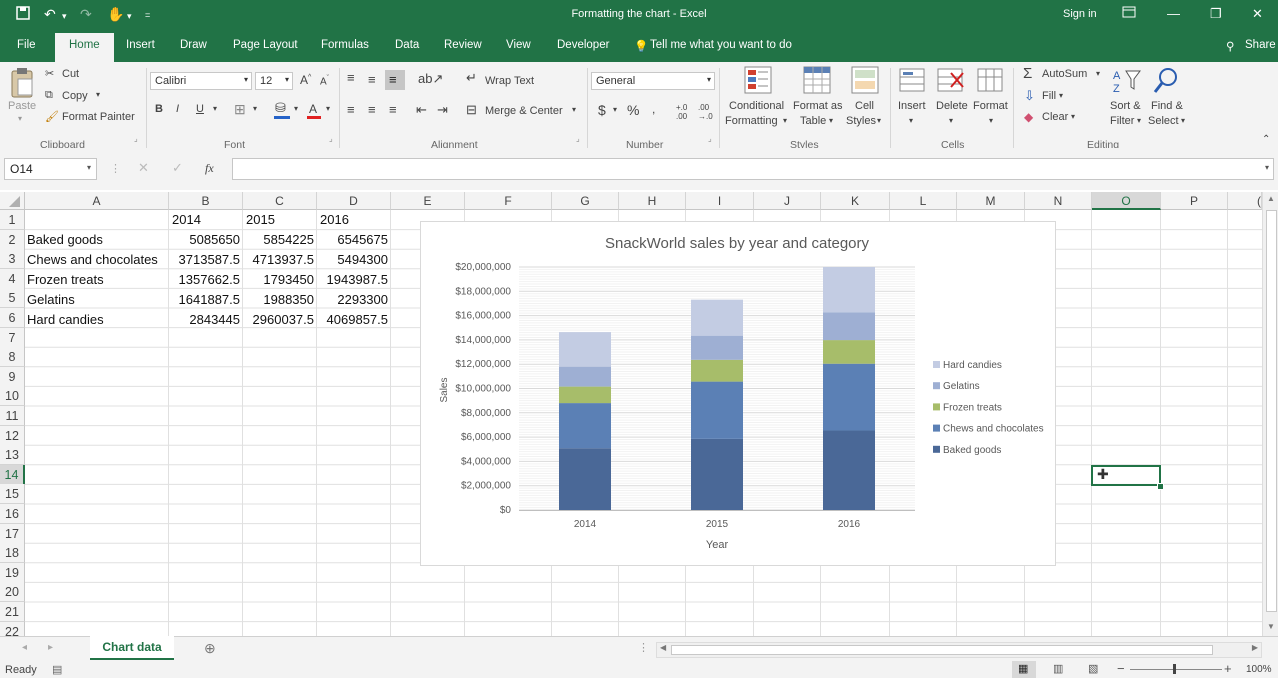  Describe the element at coordinates (991, 82) in the screenshot. I see `format-cells-icon` at that location.